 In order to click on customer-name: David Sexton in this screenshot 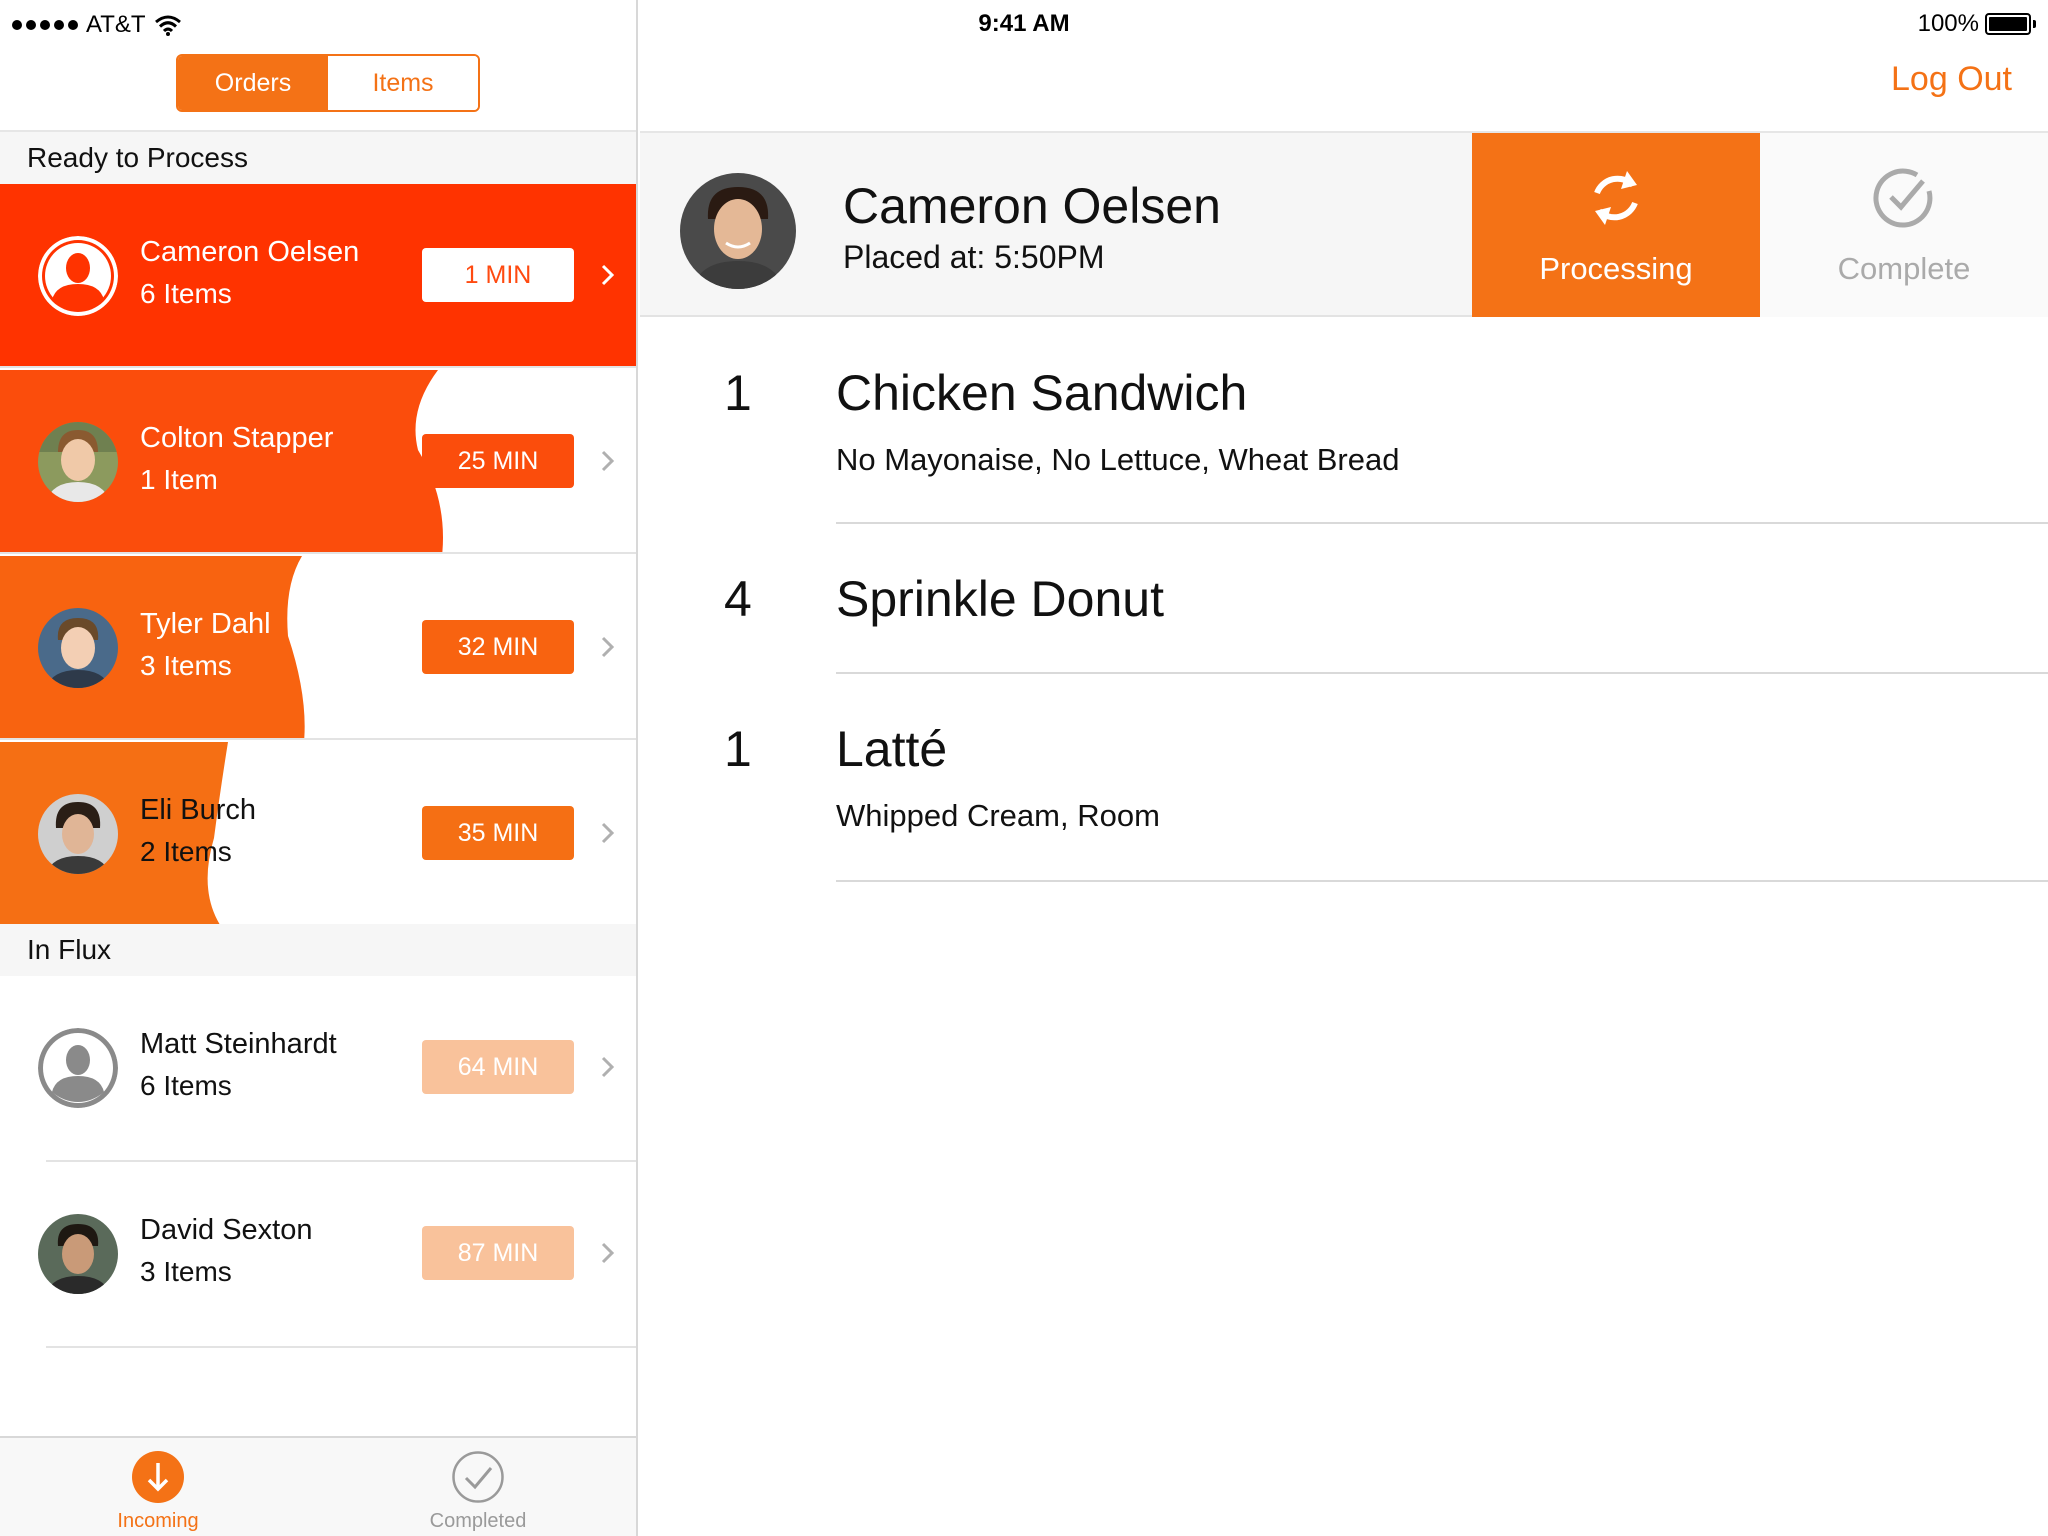, I will do `click(226, 1230)`.